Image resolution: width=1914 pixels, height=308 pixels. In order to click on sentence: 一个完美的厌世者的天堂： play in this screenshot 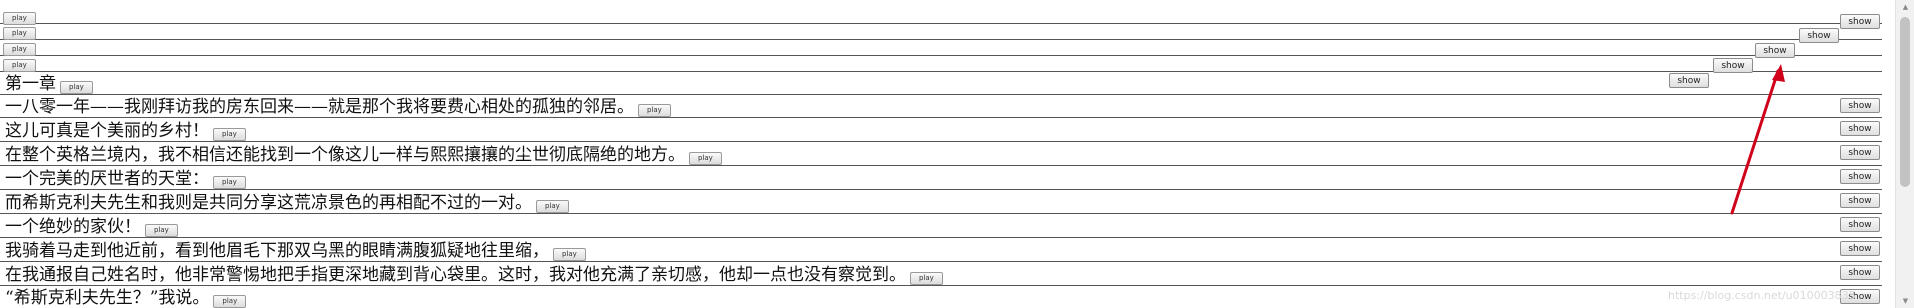, I will do `click(125, 179)`.